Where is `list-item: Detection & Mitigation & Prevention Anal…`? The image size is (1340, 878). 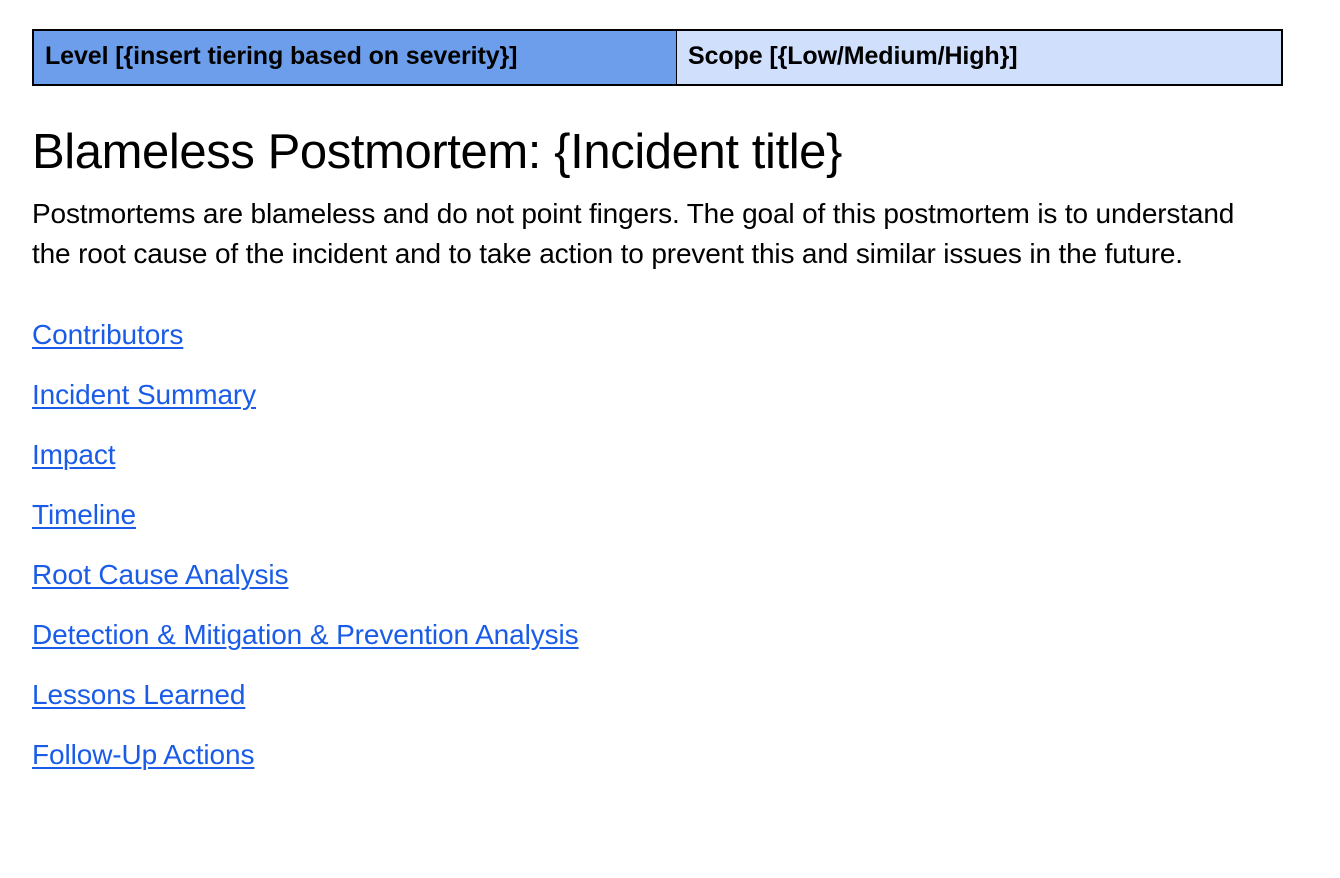
list-item: Detection & Mitigation & Prevention Anal… is located at coordinates (658, 650).